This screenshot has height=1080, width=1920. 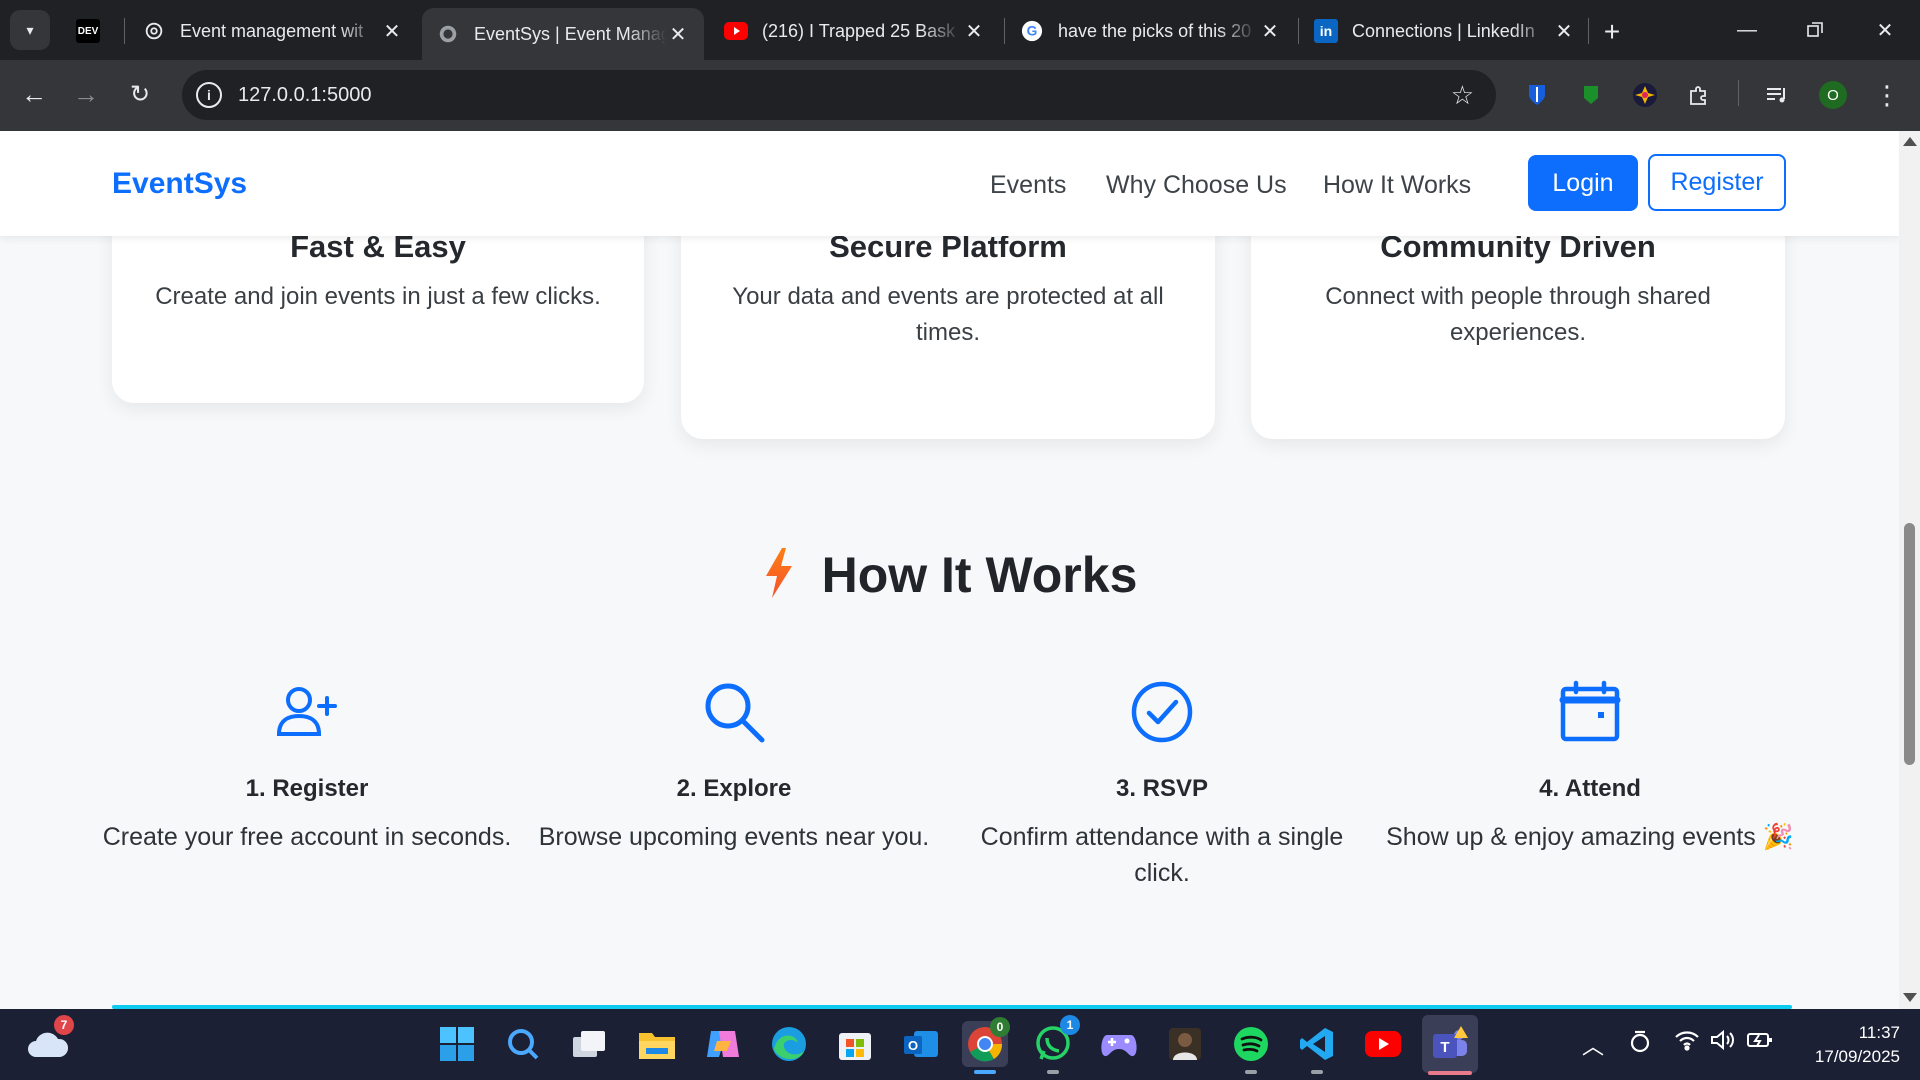 I want to click on restore-button, so click(x=1815, y=30).